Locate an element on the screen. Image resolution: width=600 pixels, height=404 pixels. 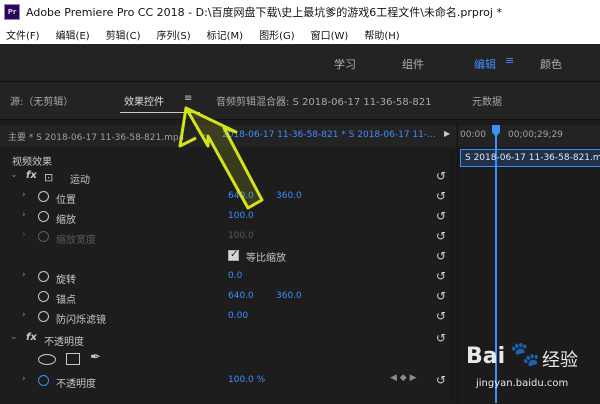
motion-transform-icon: ⊡ is located at coordinates (49, 177).